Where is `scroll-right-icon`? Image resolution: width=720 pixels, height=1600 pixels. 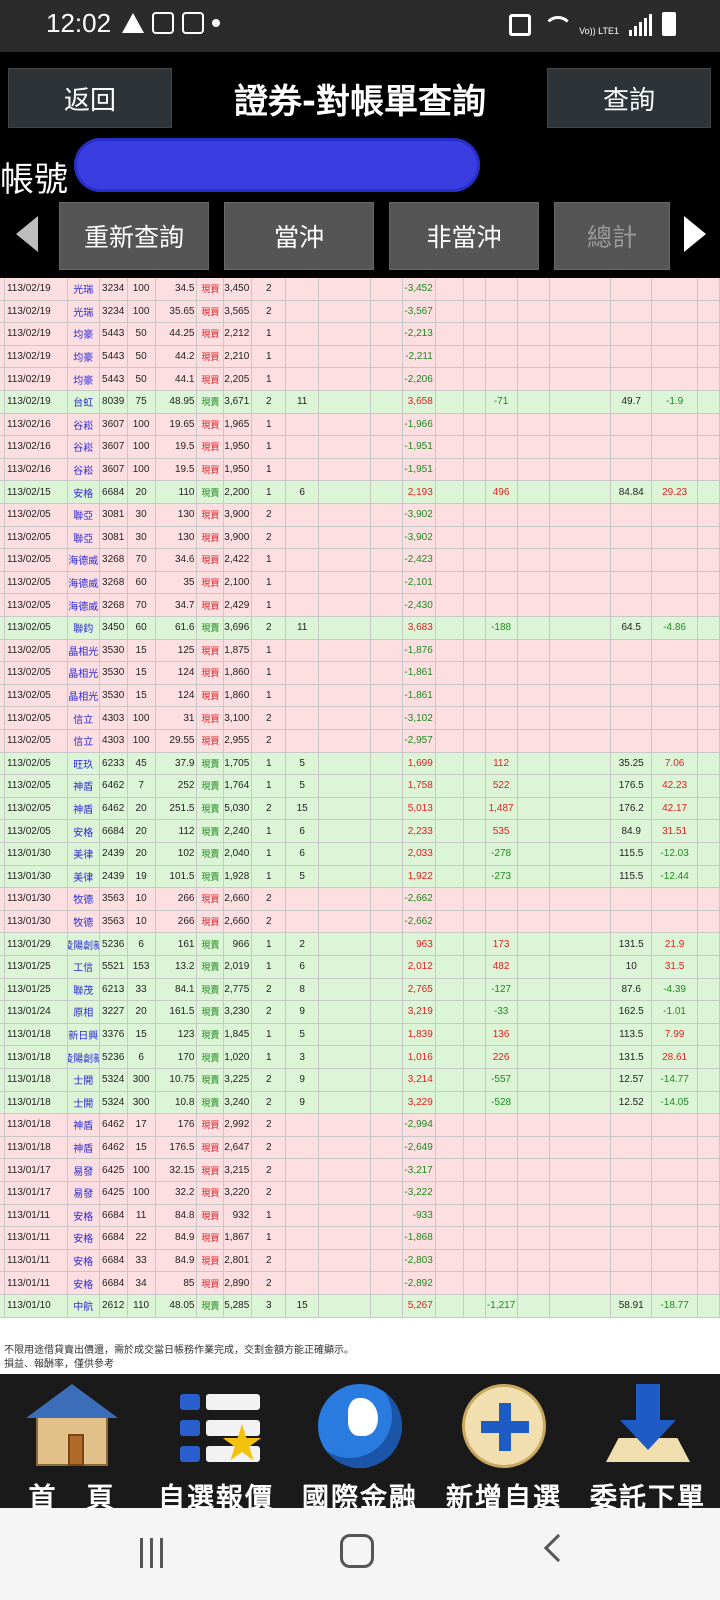
scroll-right-icon is located at coordinates (695, 234).